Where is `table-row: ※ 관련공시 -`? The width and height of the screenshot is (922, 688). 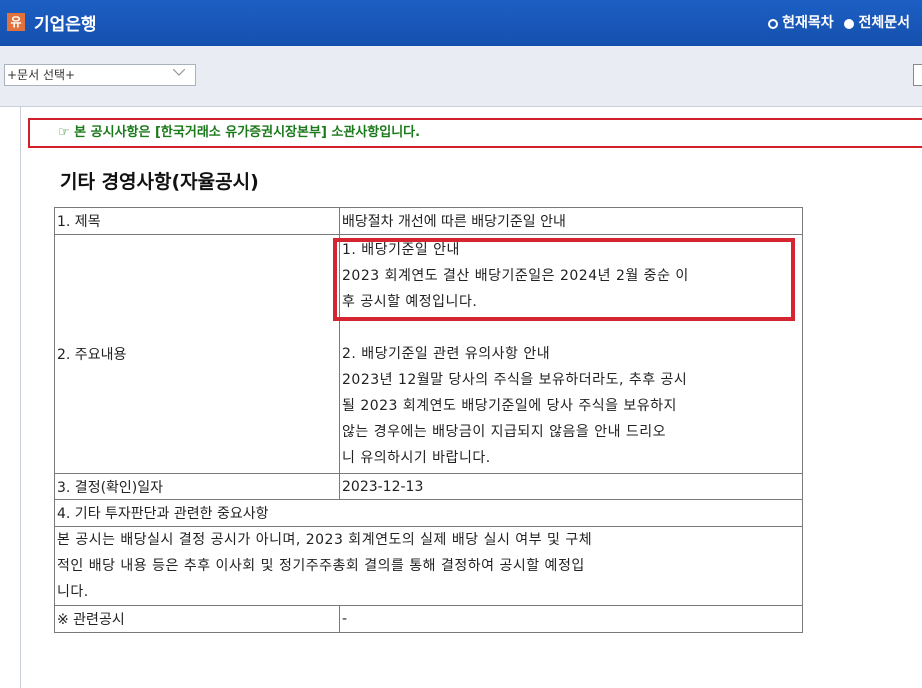
table-row: ※ 관련공시 - is located at coordinates (428, 619).